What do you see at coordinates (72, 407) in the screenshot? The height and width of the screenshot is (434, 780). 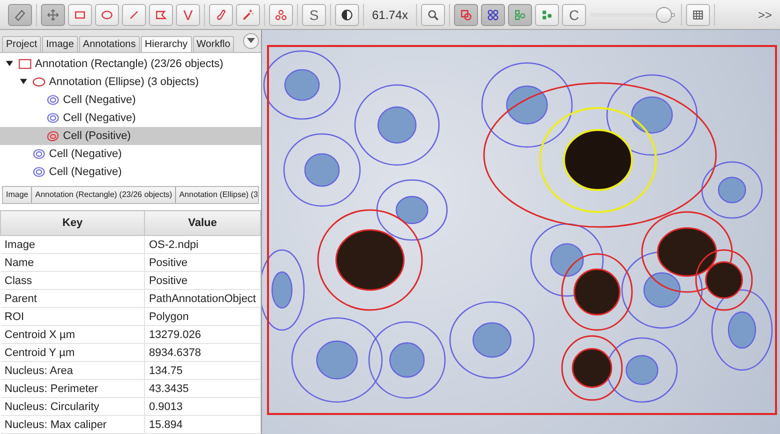 I see `table-cell: Nucleus: Circularity` at bounding box center [72, 407].